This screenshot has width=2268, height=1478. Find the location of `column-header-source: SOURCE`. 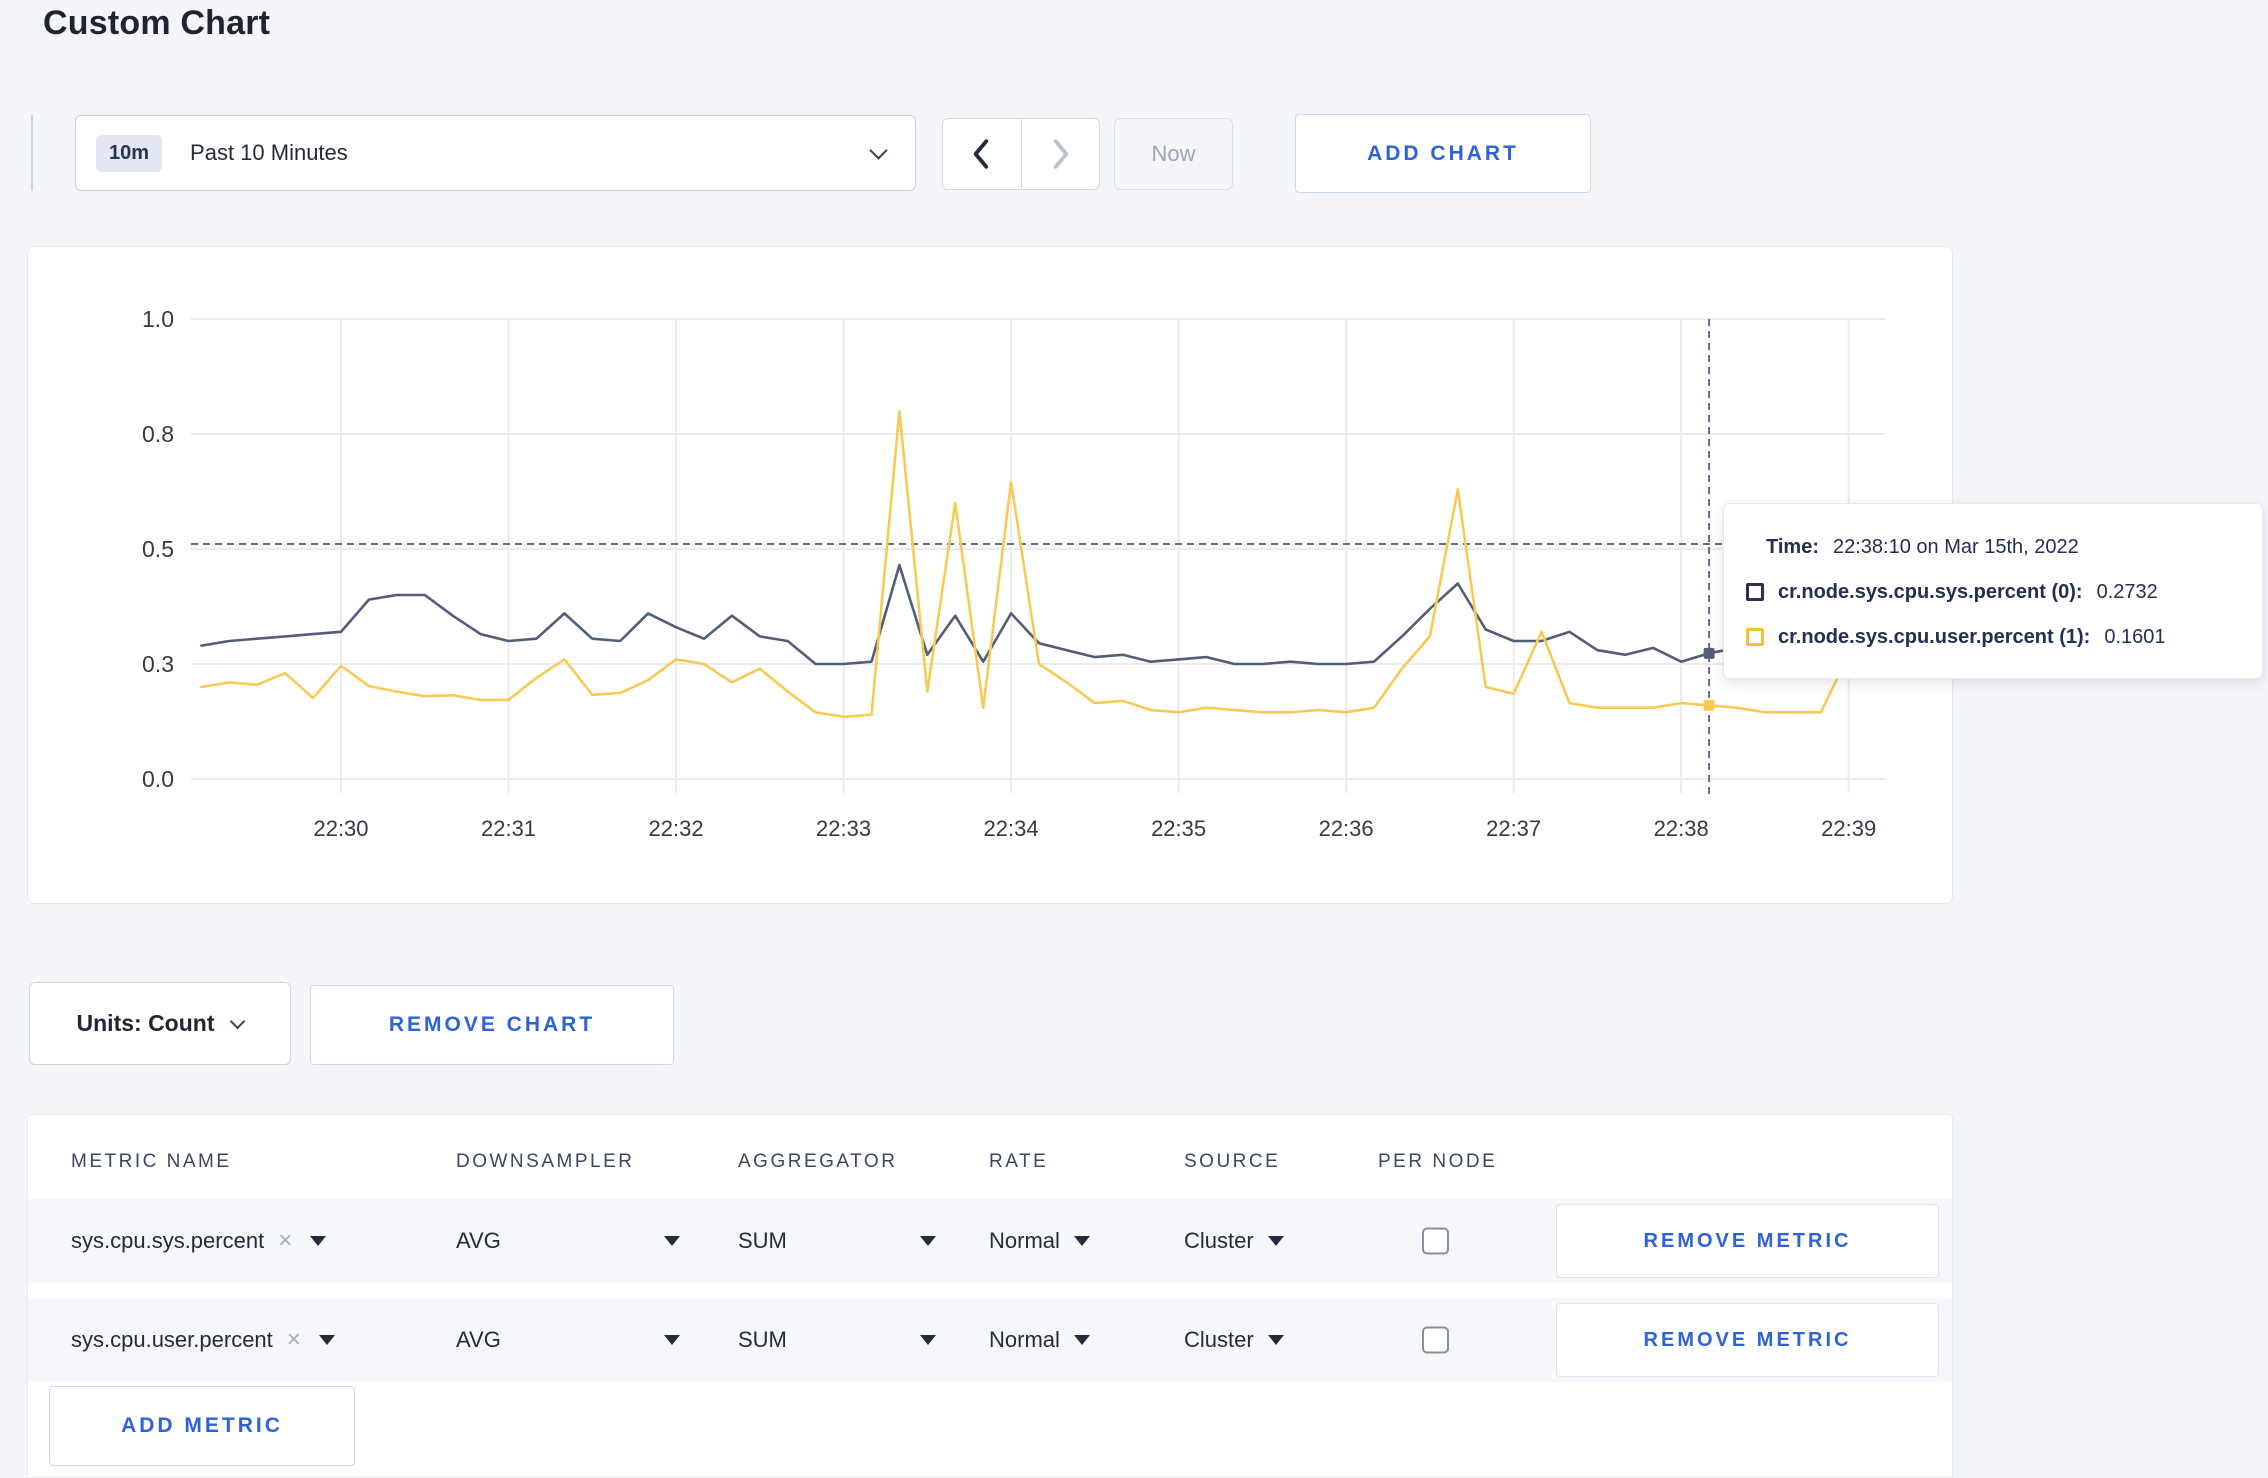

column-header-source: SOURCE is located at coordinates (1232, 1161).